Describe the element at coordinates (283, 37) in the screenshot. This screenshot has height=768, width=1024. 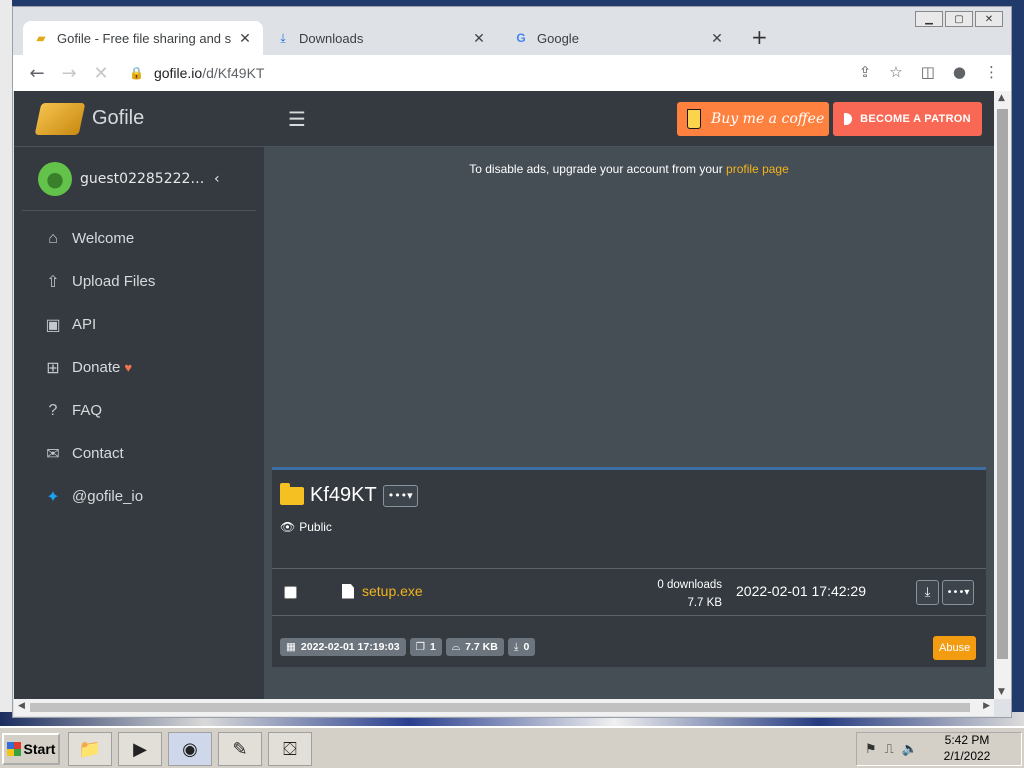
I see `download-icon: ⤓` at that location.